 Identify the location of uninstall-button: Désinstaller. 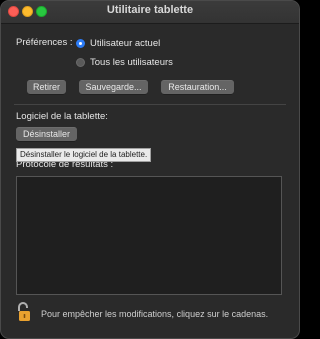
(46, 134).